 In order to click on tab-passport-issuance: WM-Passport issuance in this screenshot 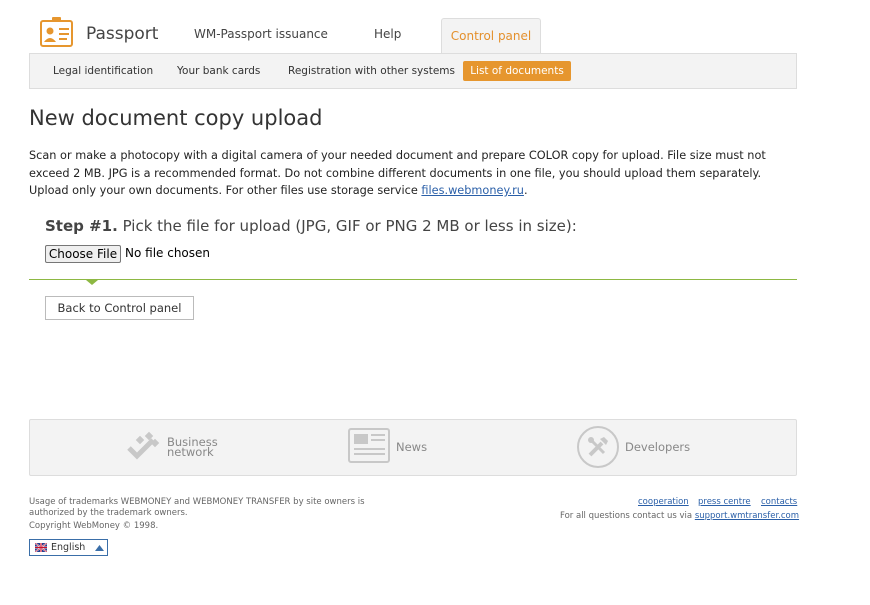, I will do `click(261, 34)`.